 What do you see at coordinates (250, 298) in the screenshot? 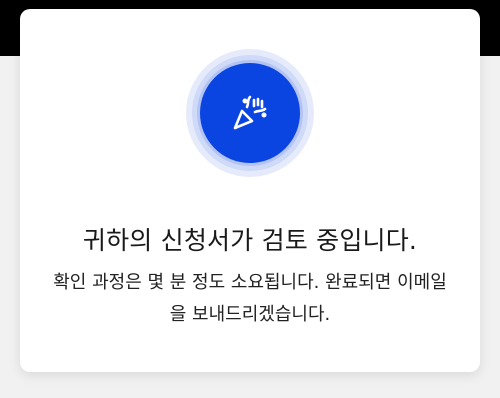
I see `dialog-description: 확인 과정은 몇 분 정도 소요됩니다. 완료되면 이메일을 보내드리겠습니다.` at bounding box center [250, 298].